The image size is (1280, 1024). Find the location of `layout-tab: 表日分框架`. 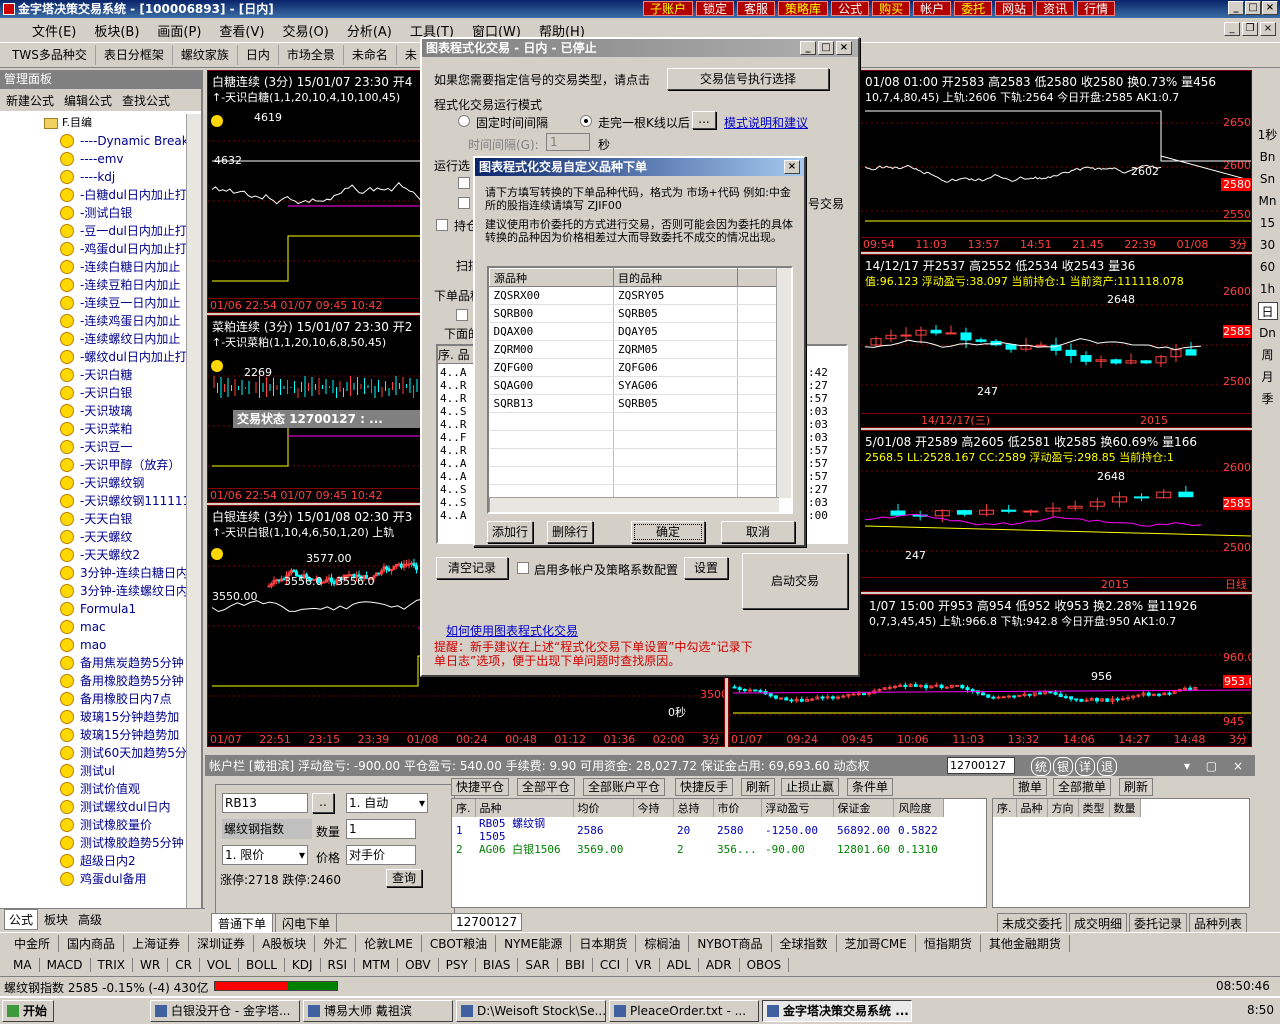

layout-tab: 表日分框架 is located at coordinates (134, 55).